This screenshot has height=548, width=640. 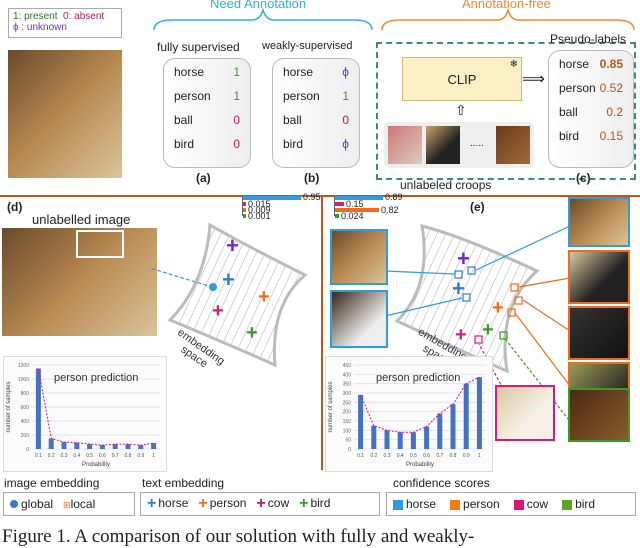 I want to click on label-row: person 1, so click(x=207, y=96).